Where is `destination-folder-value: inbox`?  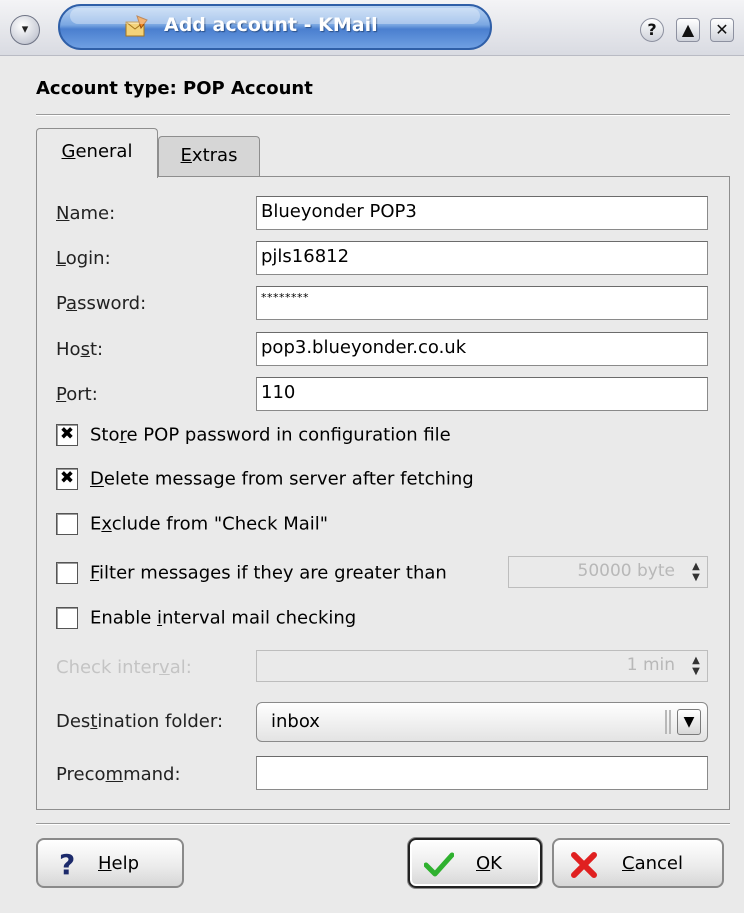 destination-folder-value: inbox is located at coordinates (295, 721).